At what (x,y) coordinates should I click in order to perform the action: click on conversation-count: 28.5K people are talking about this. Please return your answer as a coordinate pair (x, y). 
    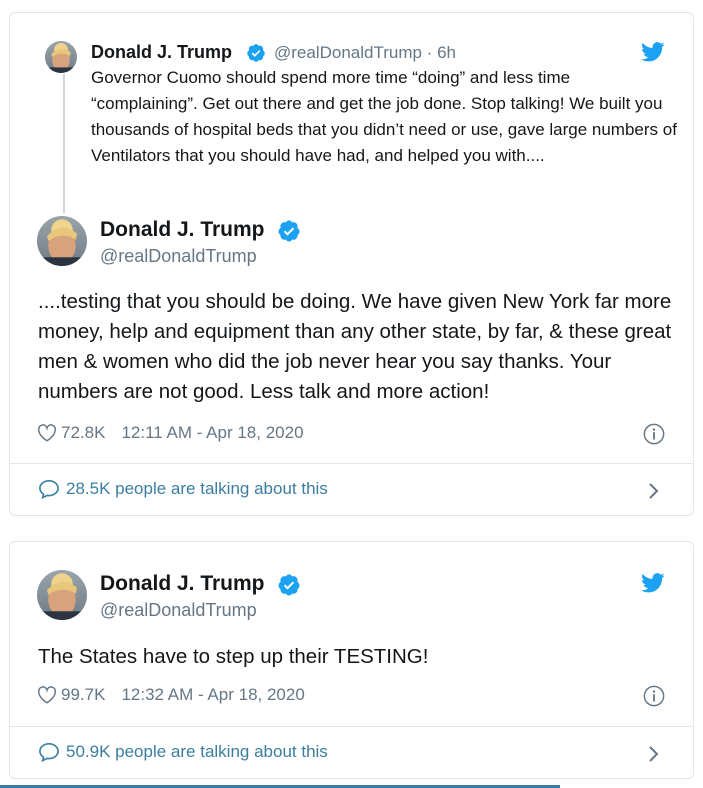
    Looking at the image, I should click on (197, 489).